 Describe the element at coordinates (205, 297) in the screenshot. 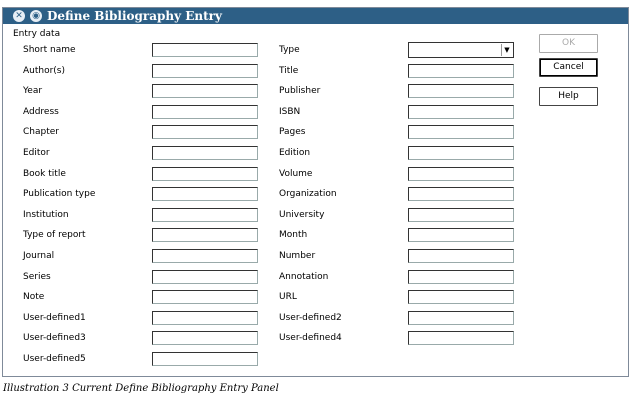

I see `note-field` at that location.